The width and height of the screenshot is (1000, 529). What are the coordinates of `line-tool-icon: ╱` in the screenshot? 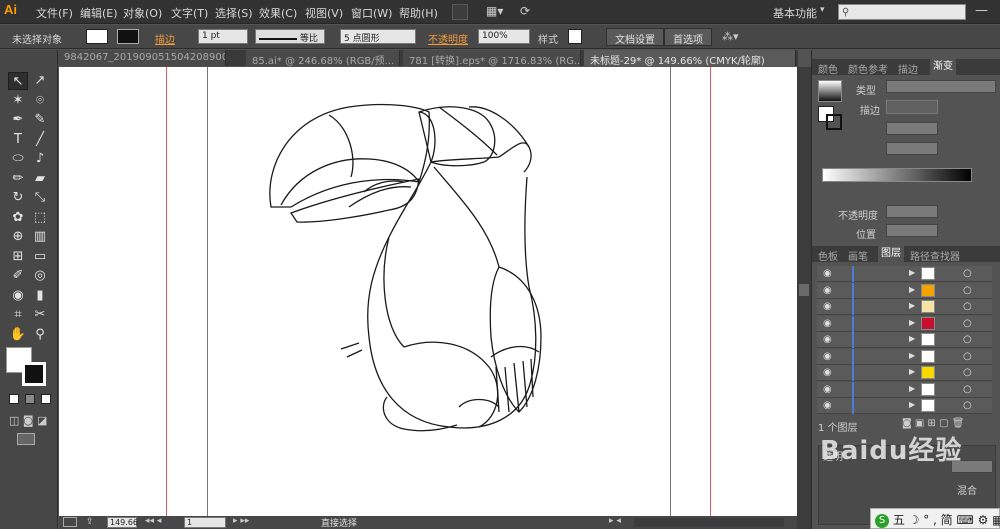 It's located at (40, 140).